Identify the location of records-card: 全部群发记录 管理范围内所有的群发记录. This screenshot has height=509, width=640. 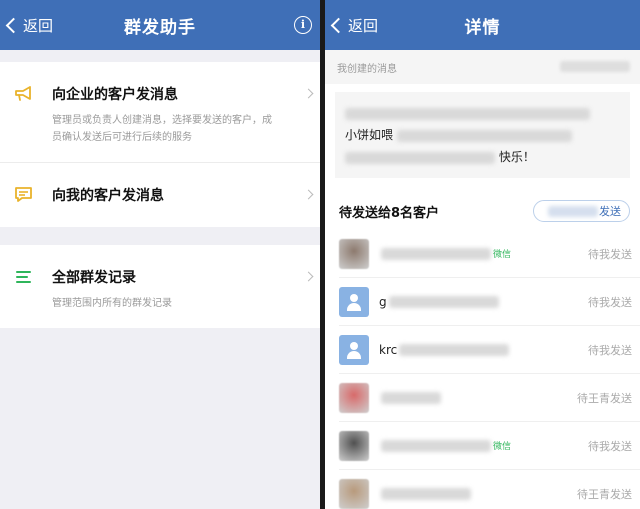
(160, 286).